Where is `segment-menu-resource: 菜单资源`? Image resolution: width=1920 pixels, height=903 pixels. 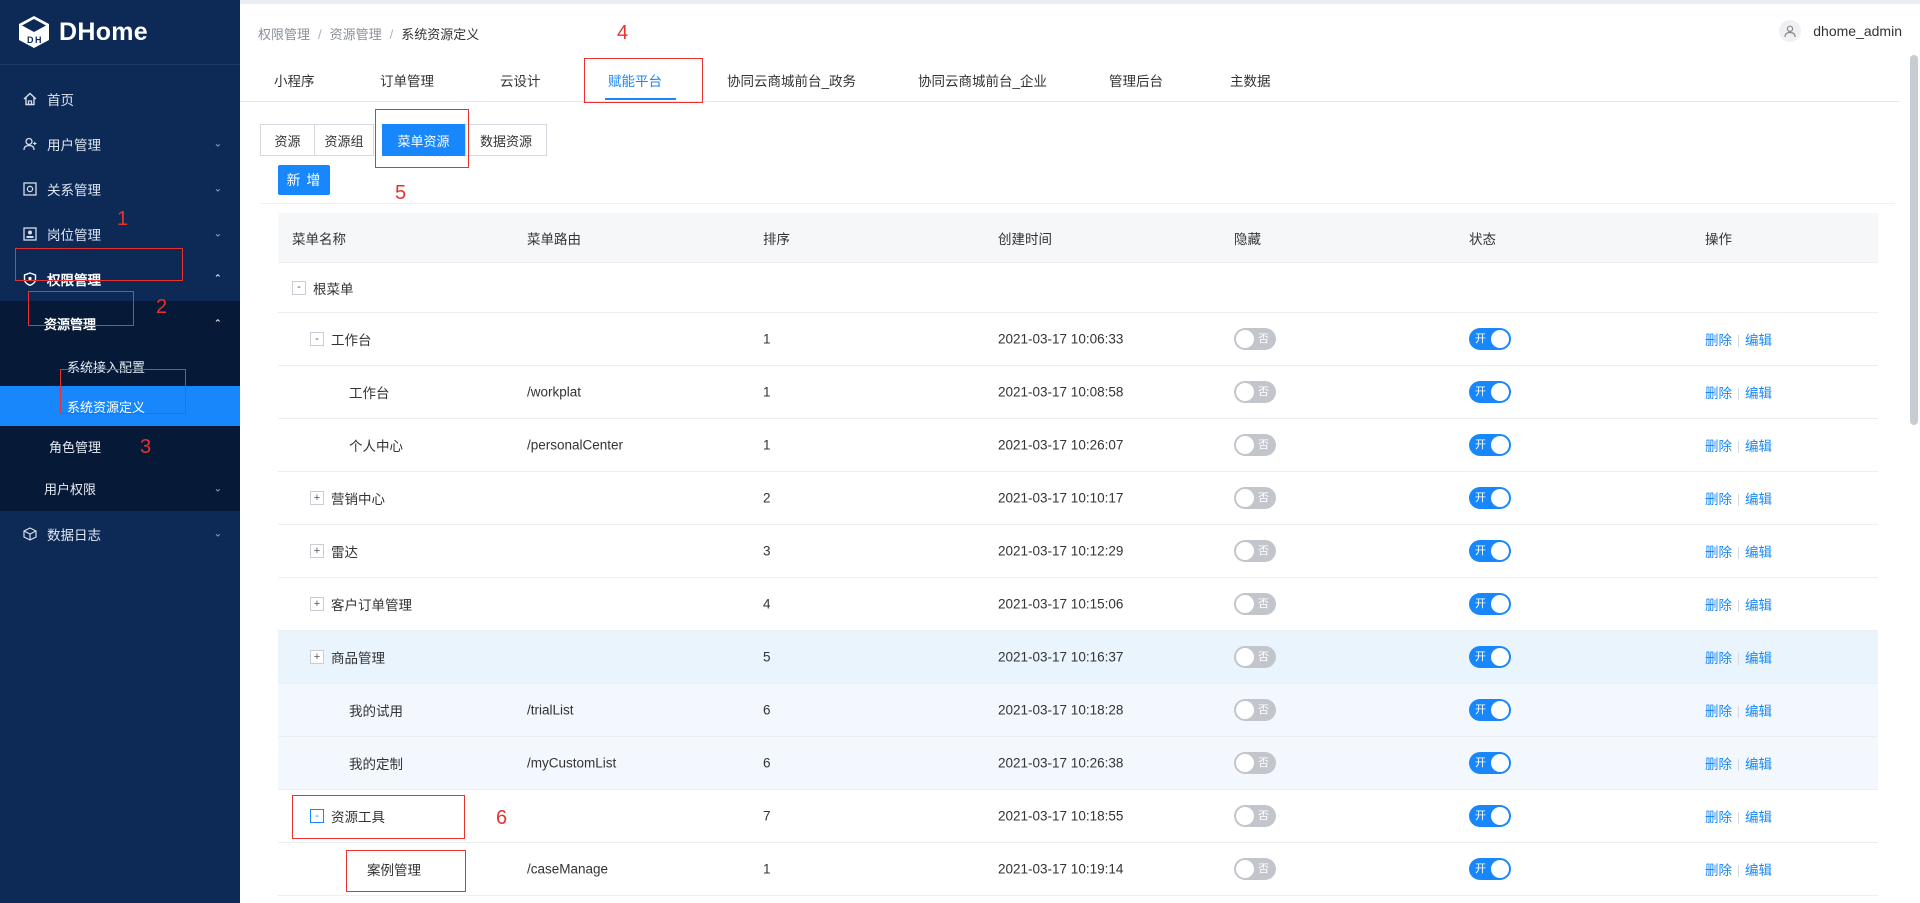 segment-menu-resource: 菜单资源 is located at coordinates (423, 140).